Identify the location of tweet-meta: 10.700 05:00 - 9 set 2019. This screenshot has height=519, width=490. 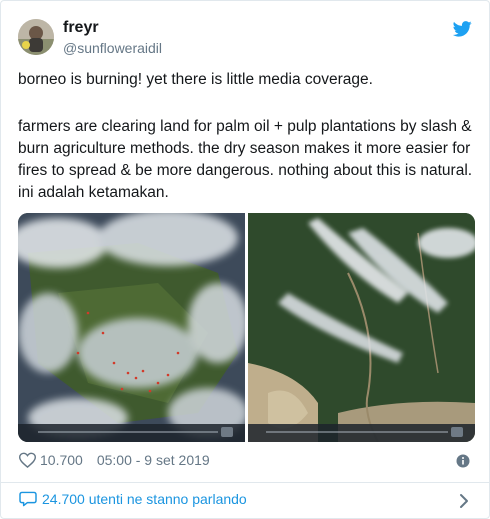
(114, 460).